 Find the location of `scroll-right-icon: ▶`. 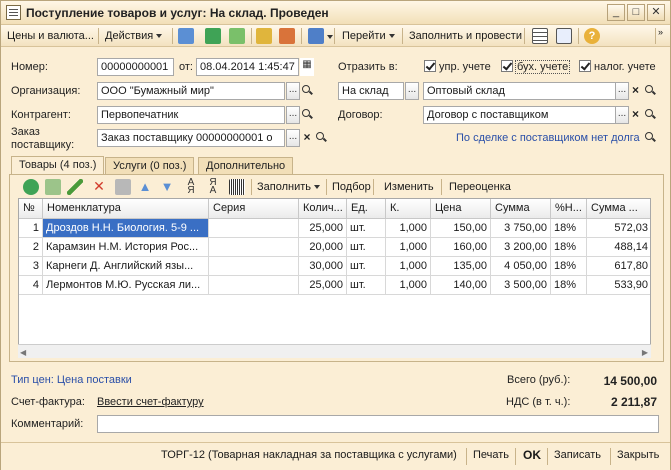

scroll-right-icon: ▶ is located at coordinates (645, 352).